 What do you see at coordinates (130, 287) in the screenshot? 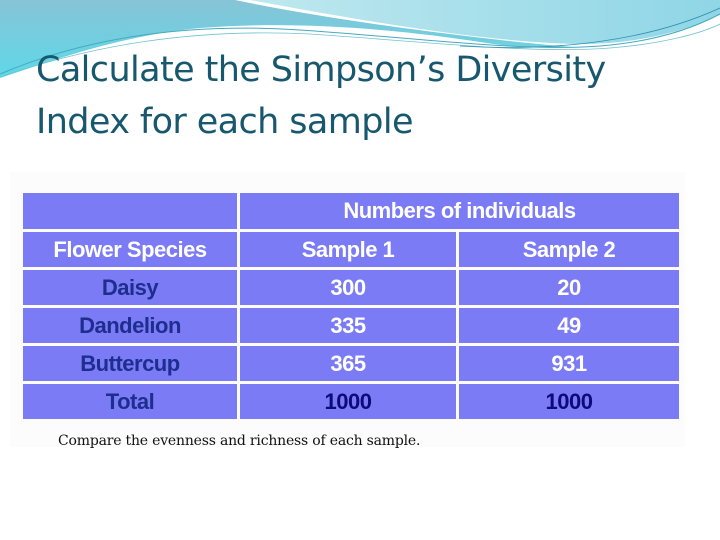
I see `species-name-cell: Daisy` at bounding box center [130, 287].